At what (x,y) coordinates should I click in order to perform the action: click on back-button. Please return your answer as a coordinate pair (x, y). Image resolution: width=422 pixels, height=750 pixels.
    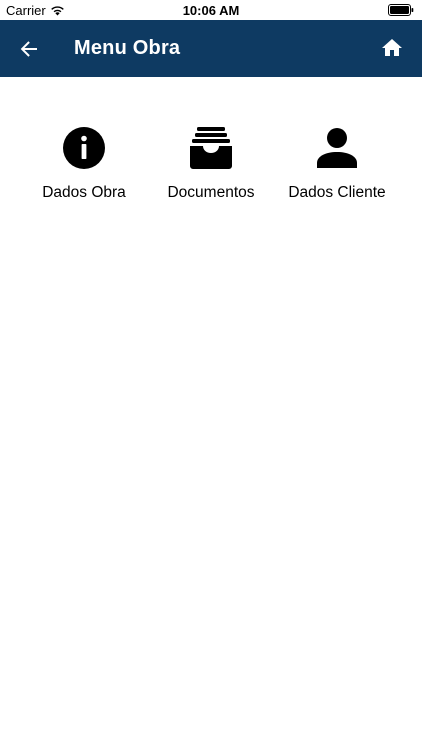
    Looking at the image, I should click on (29, 49).